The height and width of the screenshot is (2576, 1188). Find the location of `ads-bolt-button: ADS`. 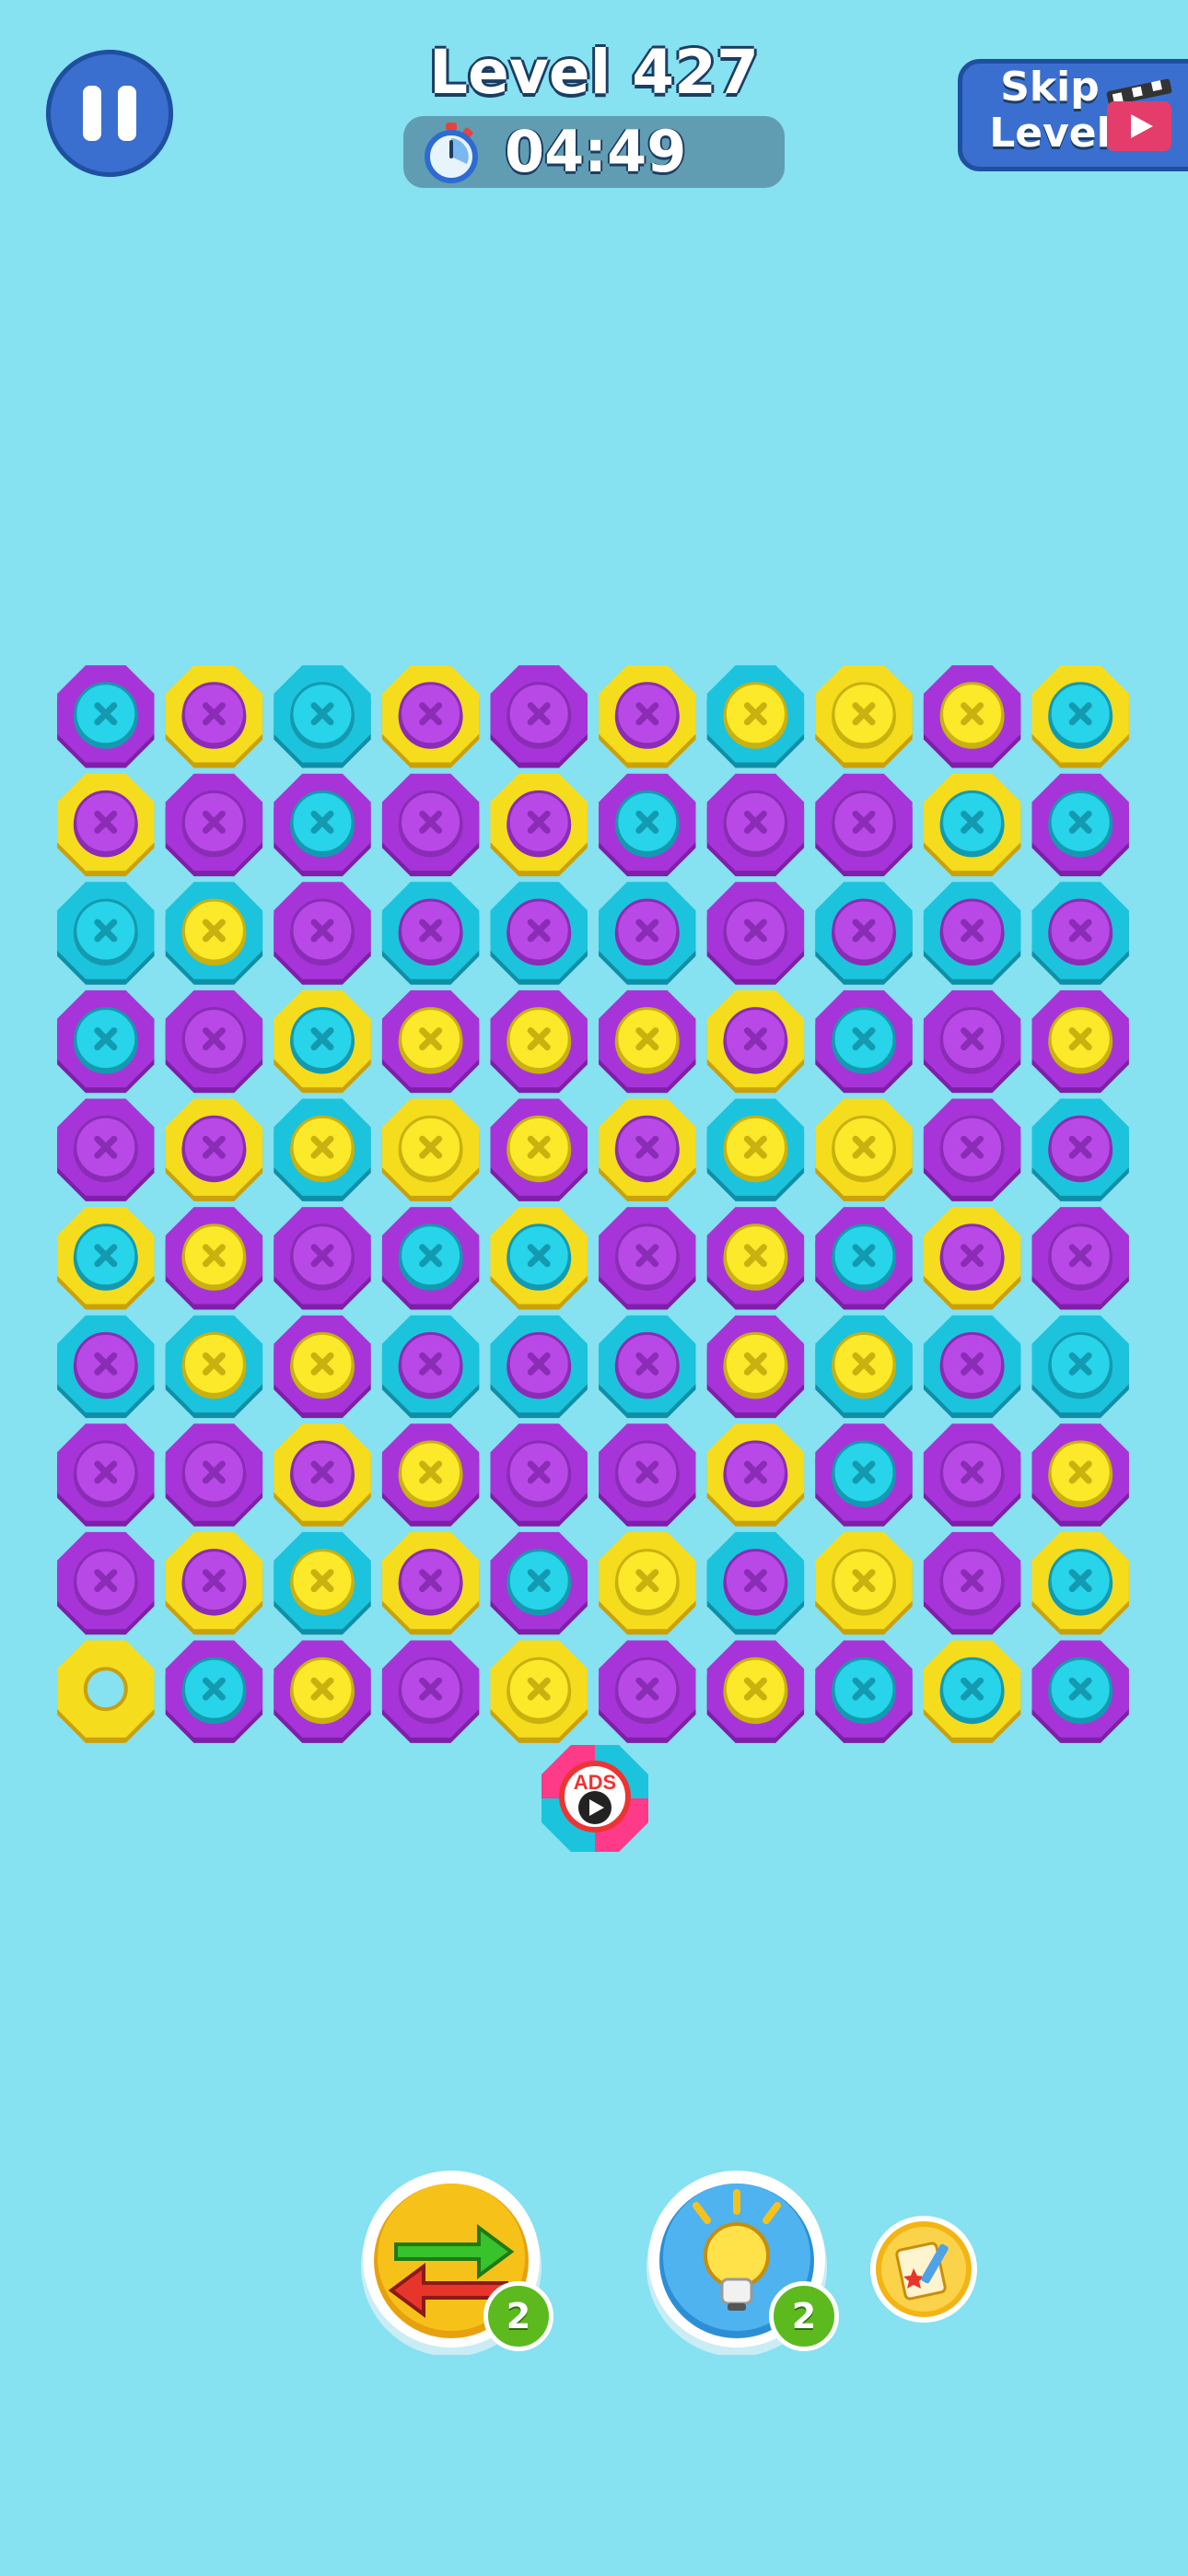

ads-bolt-button: ADS is located at coordinates (595, 1798).